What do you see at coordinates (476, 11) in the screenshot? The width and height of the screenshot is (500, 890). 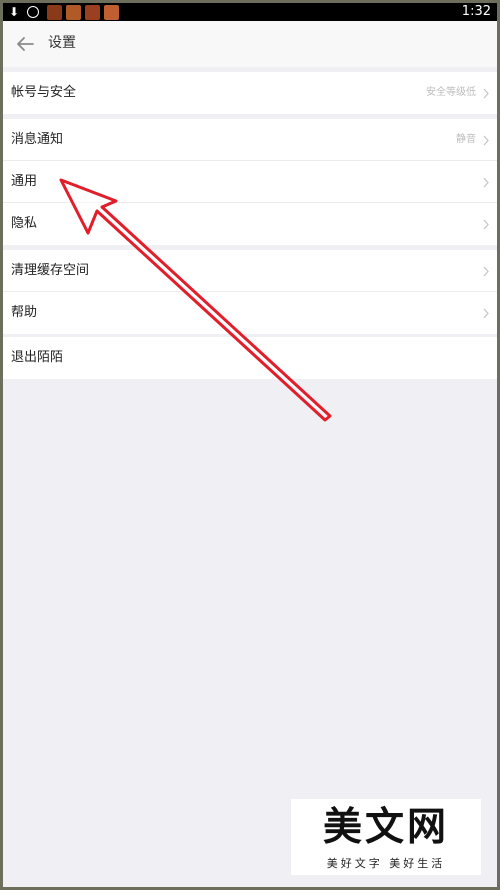 I see `status-time: 1:32` at bounding box center [476, 11].